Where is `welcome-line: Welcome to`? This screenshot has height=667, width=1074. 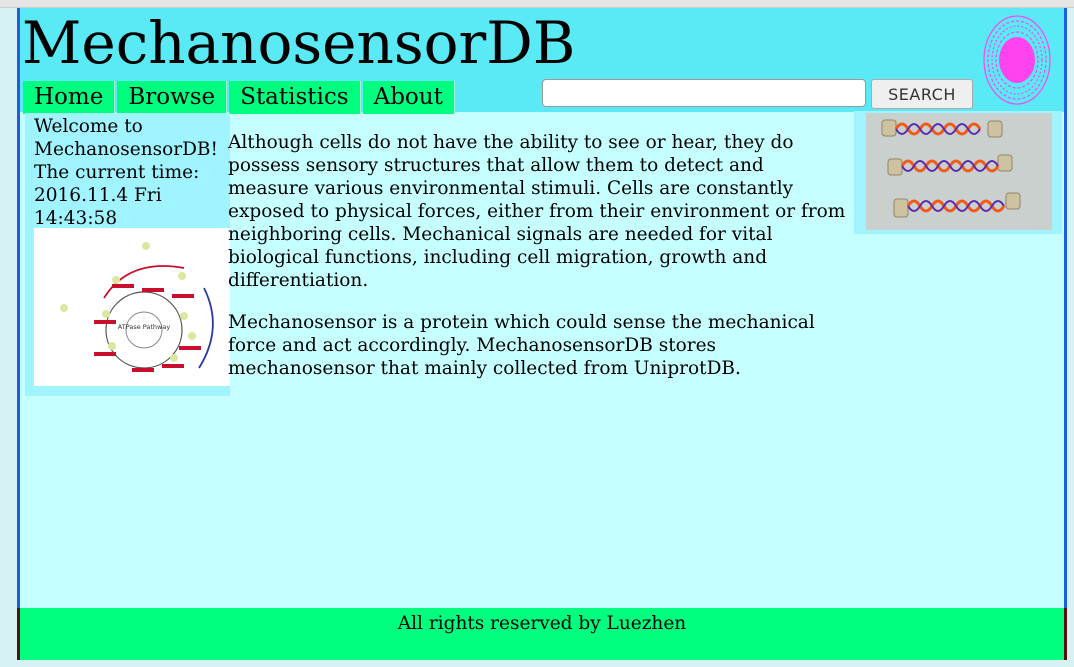 welcome-line: Welcome to is located at coordinates (88, 126).